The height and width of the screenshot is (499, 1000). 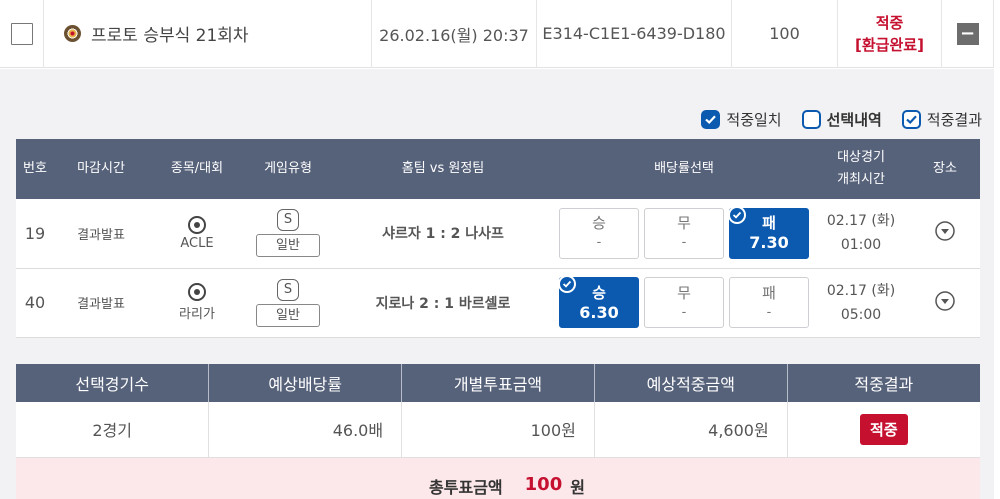 What do you see at coordinates (889, 22) in the screenshot?
I see `bet-result-status: 적중` at bounding box center [889, 22].